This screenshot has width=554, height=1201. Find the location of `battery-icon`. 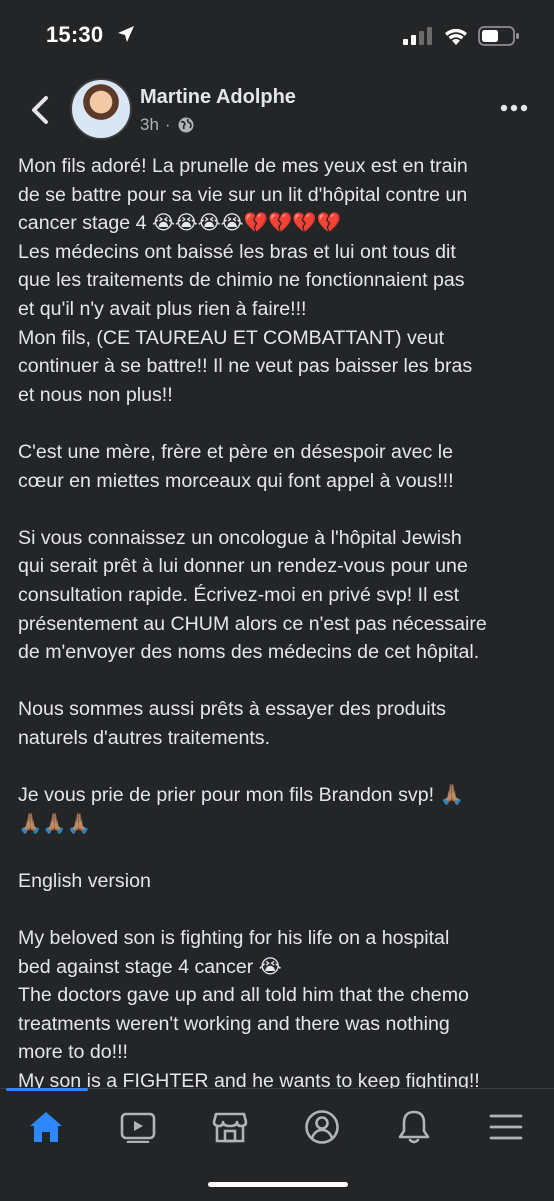

battery-icon is located at coordinates (498, 36).